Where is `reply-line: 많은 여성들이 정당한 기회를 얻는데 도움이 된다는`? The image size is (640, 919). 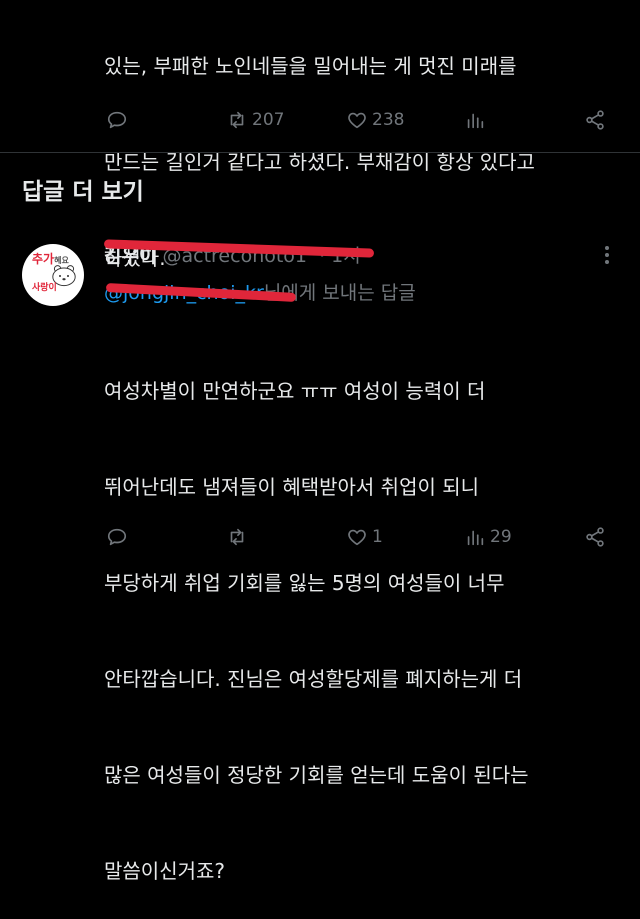 reply-line: 많은 여성들이 정당한 기회를 얻는데 도움이 된다는 is located at coordinates (316, 775).